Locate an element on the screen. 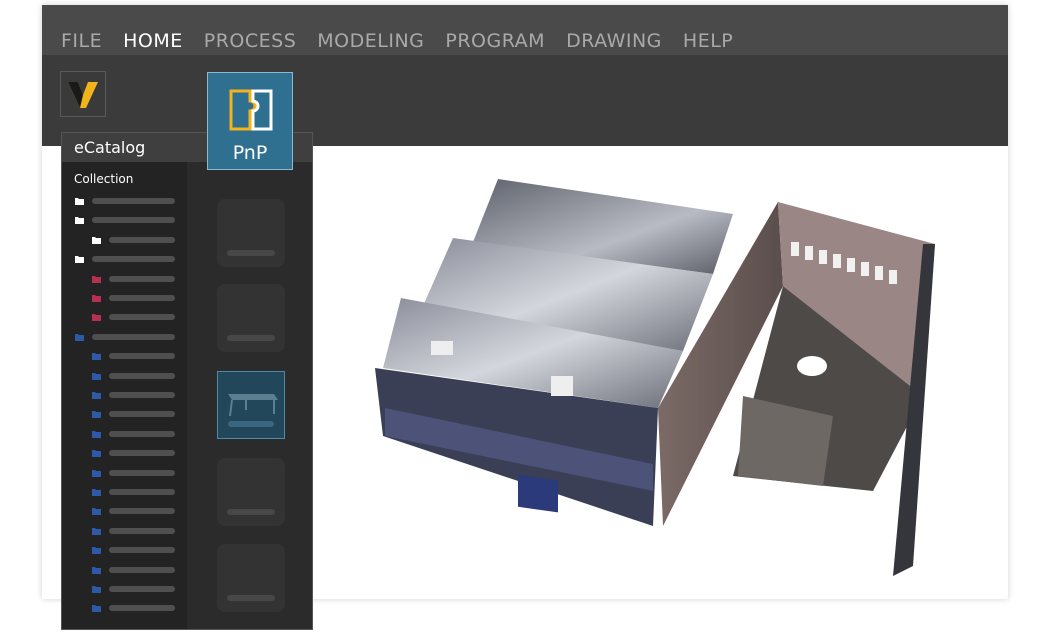 Image resolution: width=1042 pixels, height=637 pixels. collection-label: Collection is located at coordinates (104, 179).